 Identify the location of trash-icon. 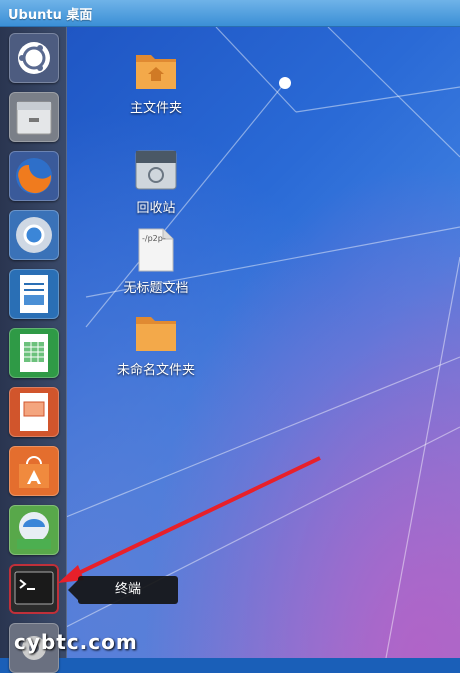
(156, 170).